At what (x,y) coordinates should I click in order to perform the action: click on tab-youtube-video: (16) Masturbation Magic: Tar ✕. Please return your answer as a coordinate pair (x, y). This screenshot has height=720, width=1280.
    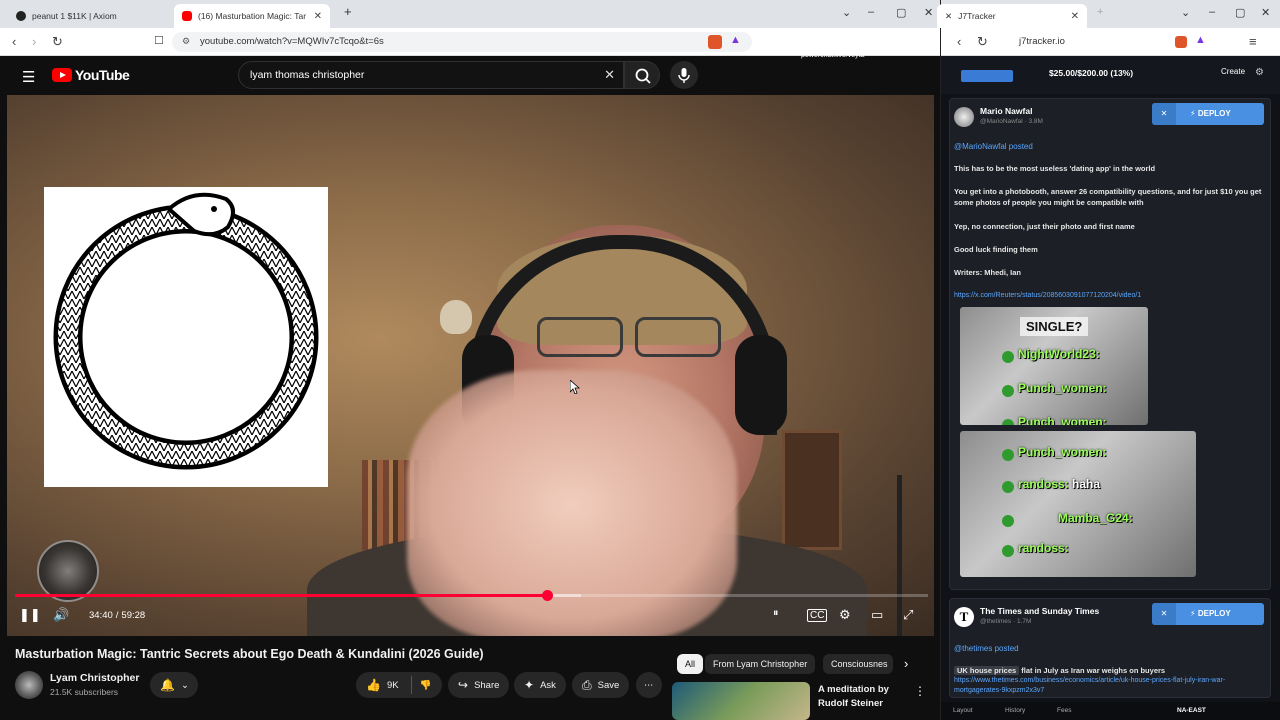
    Looking at the image, I should click on (252, 16).